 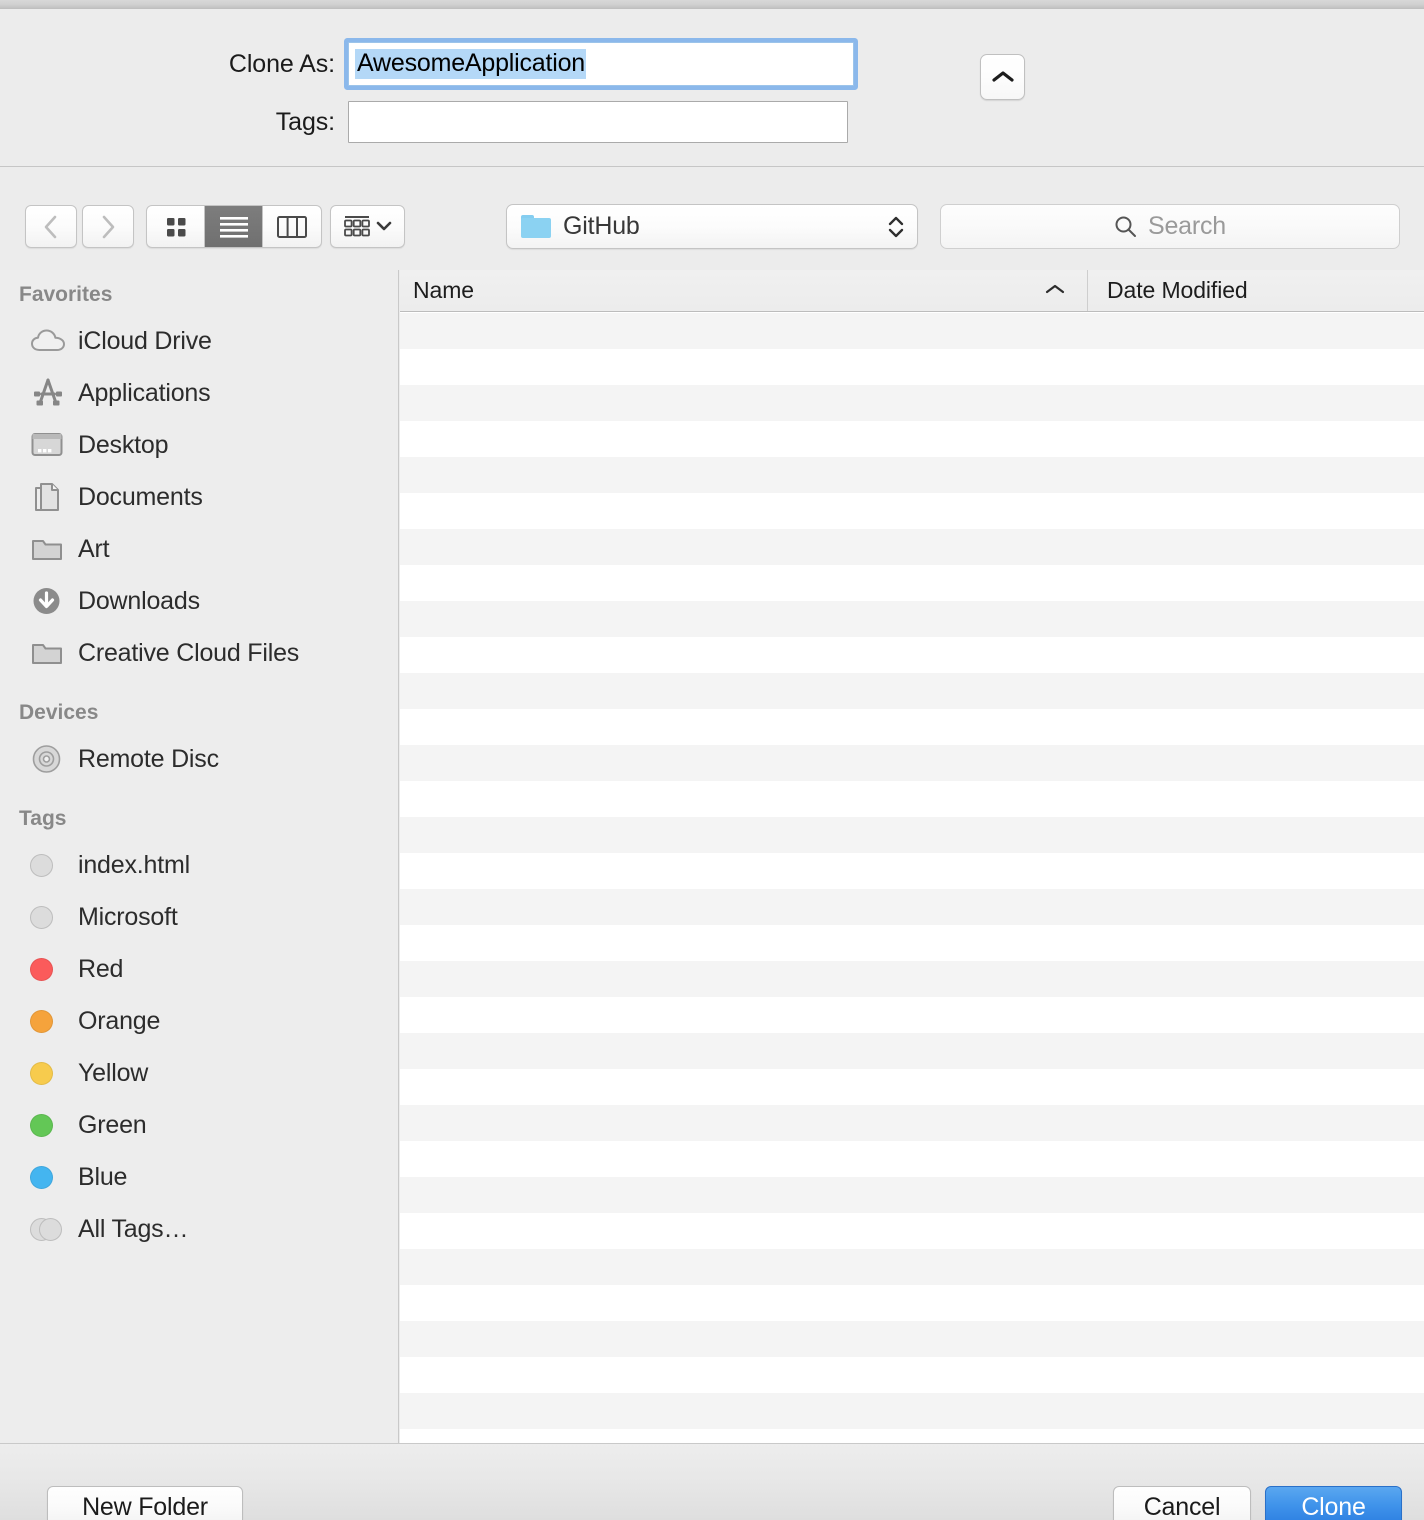 I want to click on file-list-header: Name Date Modified, so click(x=912, y=291).